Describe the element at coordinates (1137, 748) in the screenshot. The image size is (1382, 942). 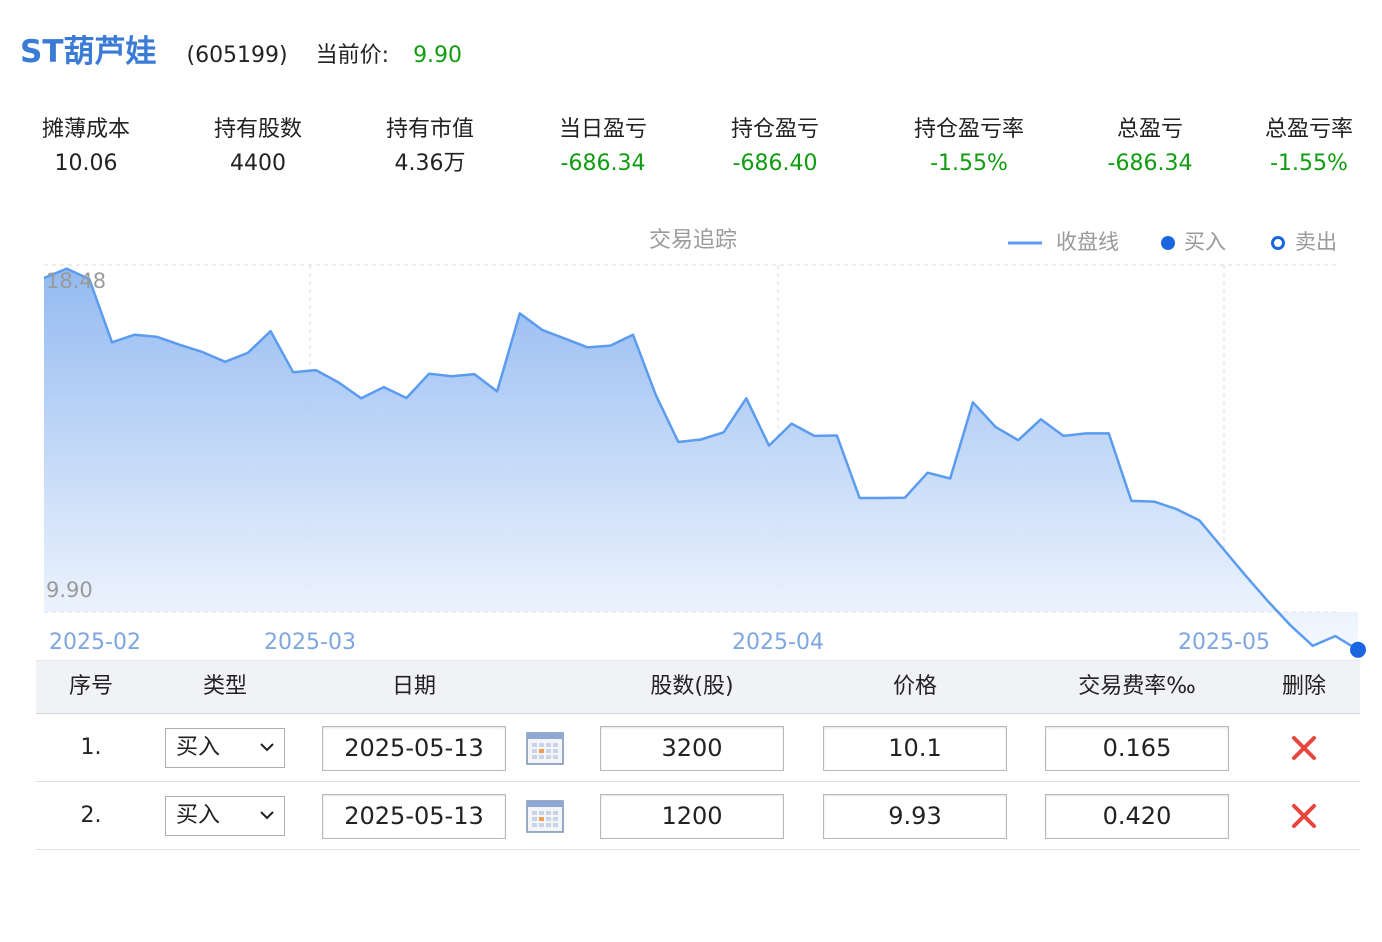
I see `fee-rate-input: 0.165` at that location.